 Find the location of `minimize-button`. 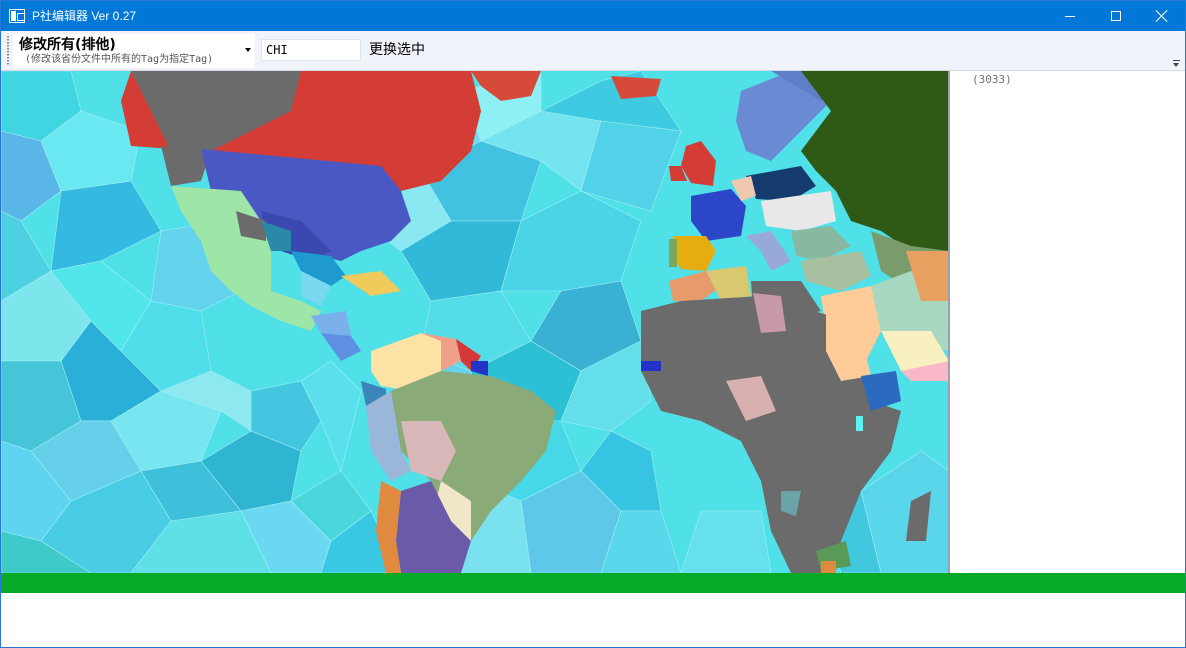

minimize-button is located at coordinates (1070, 16).